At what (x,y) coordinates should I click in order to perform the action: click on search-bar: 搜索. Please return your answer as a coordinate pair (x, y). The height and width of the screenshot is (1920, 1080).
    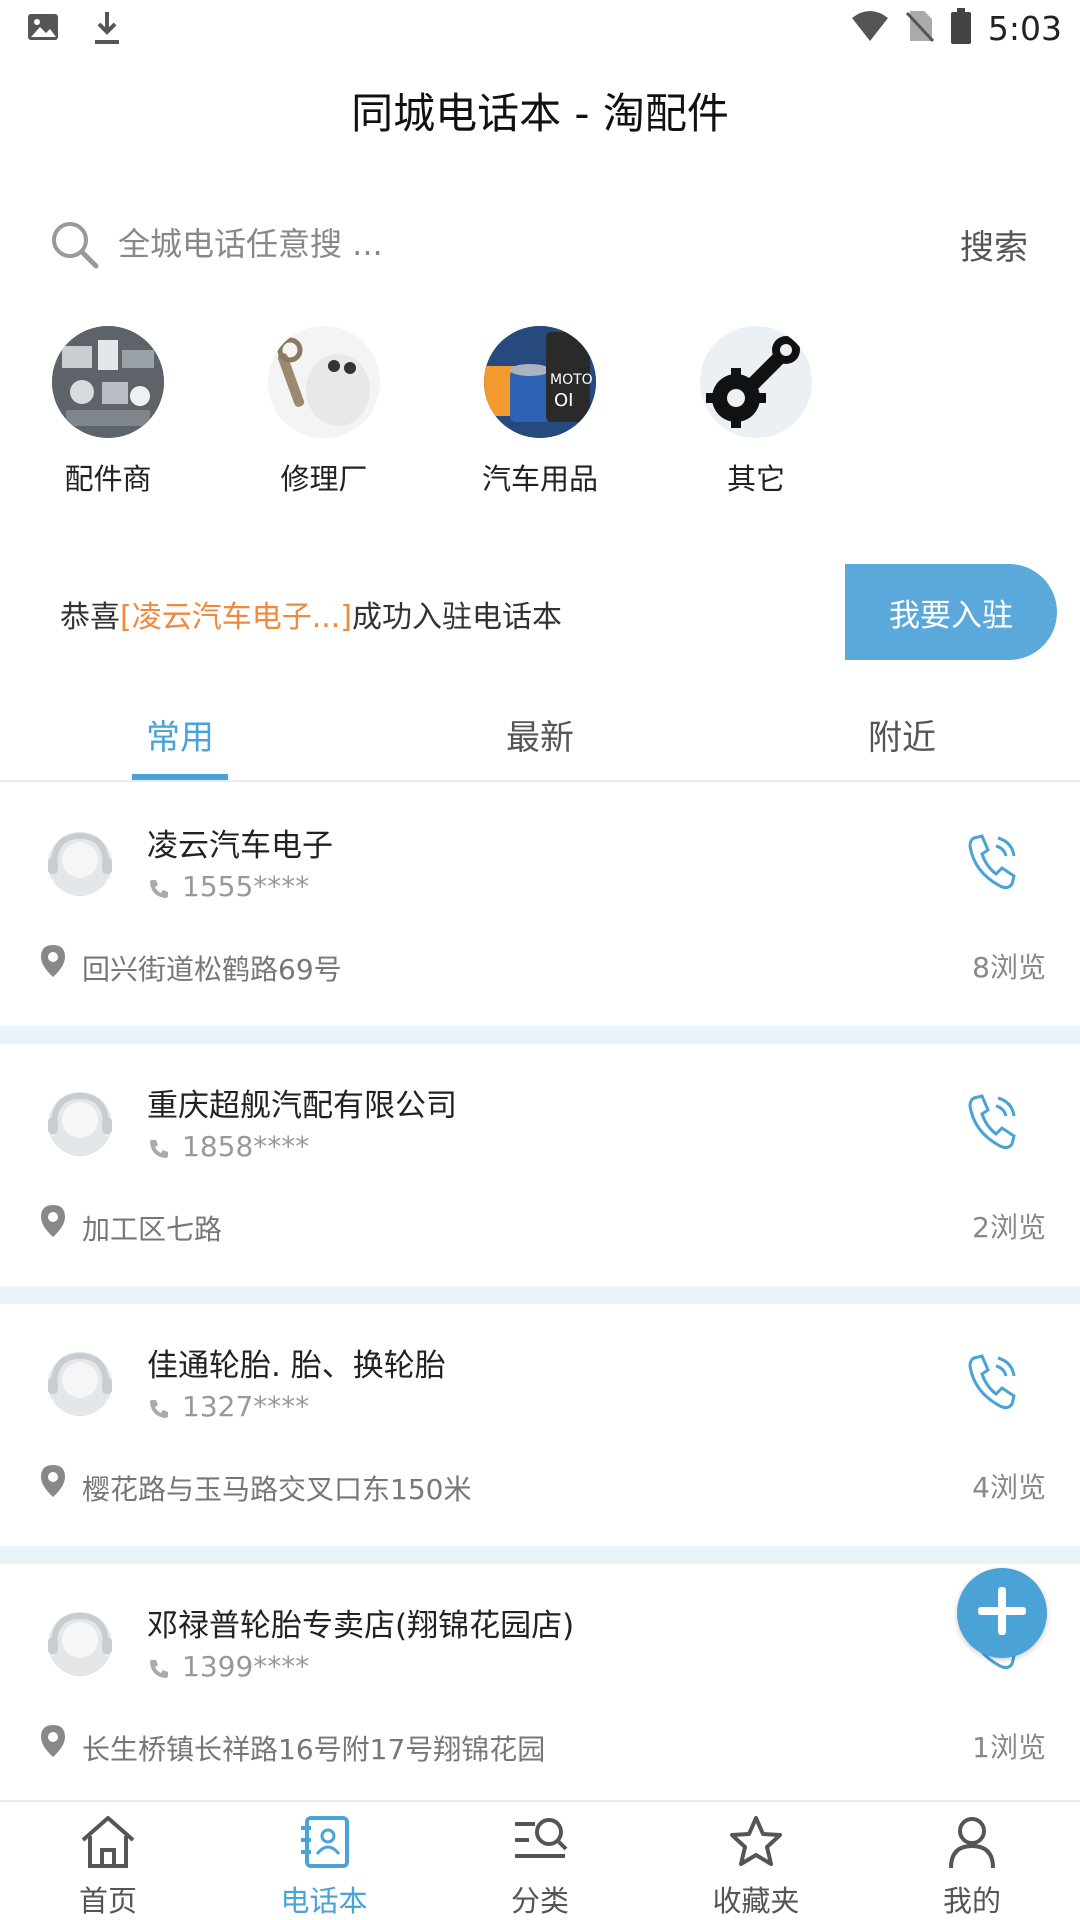
    Looking at the image, I should click on (548, 245).